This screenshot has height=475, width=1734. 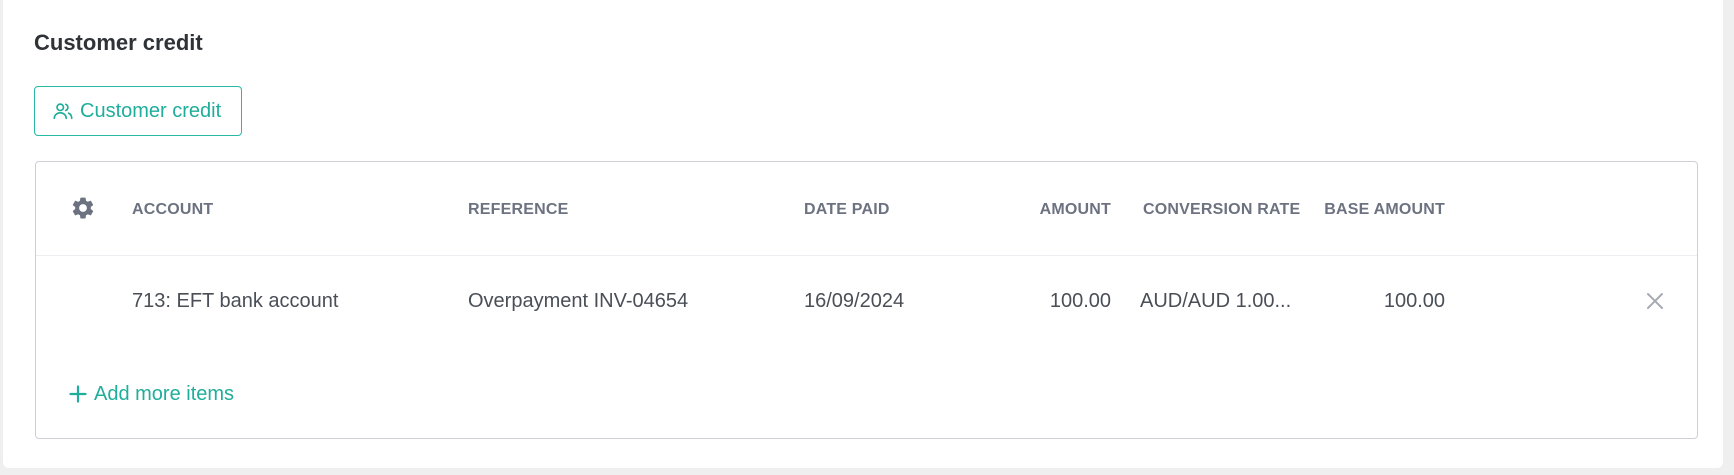 What do you see at coordinates (1053, 301) in the screenshot?
I see `cell-amount: 100.00` at bounding box center [1053, 301].